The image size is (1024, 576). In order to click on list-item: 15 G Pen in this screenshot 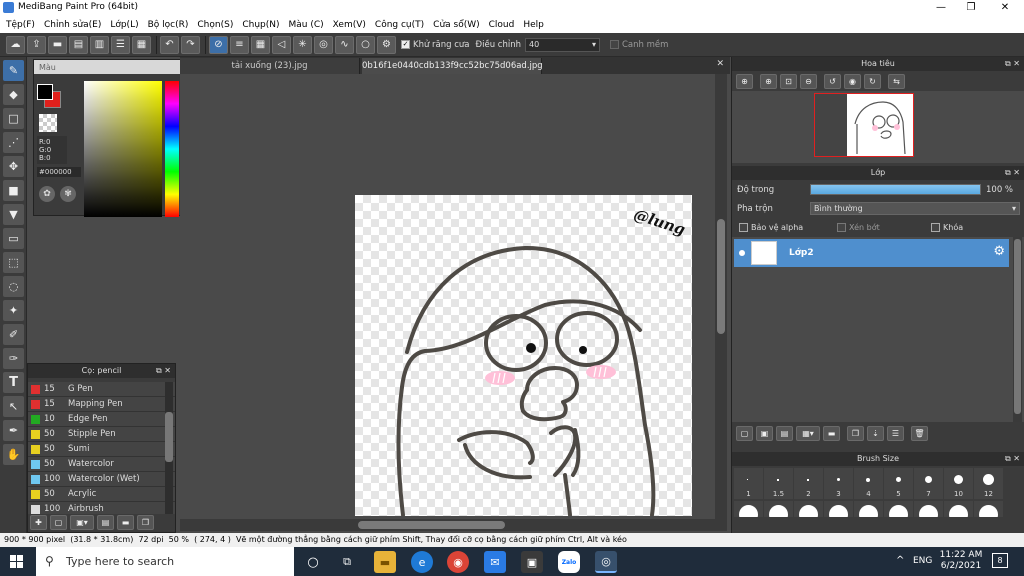, I will do `click(101, 389)`.